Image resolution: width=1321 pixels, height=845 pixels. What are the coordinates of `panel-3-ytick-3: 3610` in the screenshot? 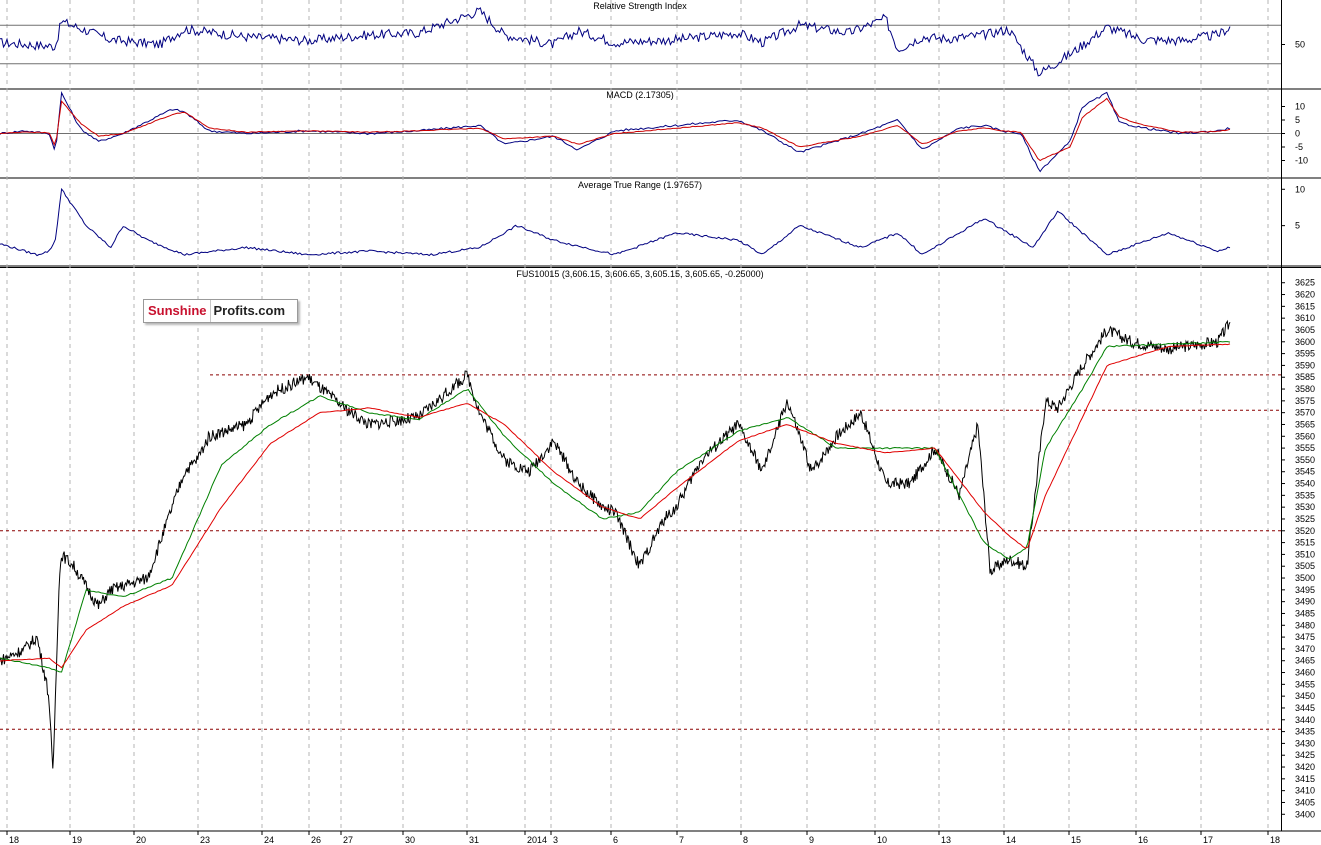 It's located at (1305, 318).